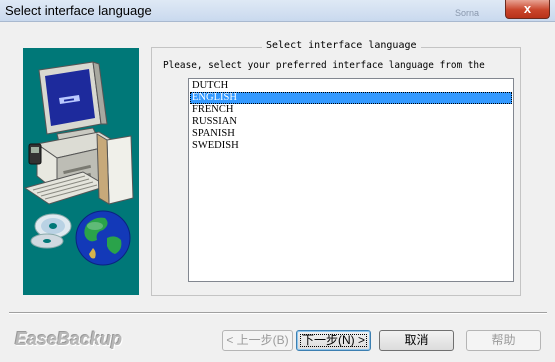  What do you see at coordinates (51, 231) in the screenshot?
I see `cd-icon` at bounding box center [51, 231].